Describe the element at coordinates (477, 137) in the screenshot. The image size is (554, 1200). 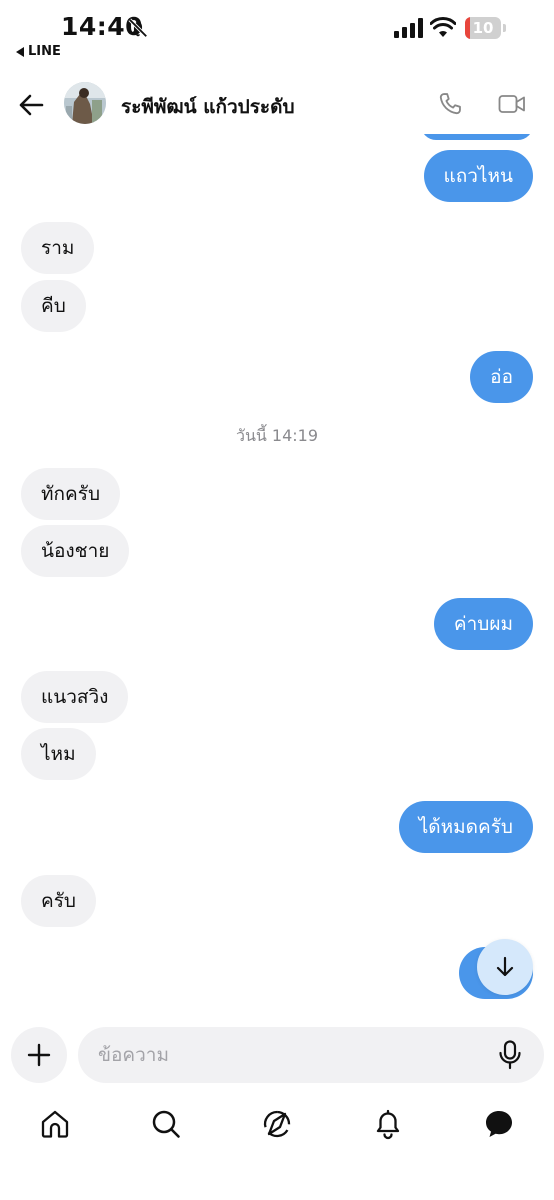
I see `message-bubble-partial` at that location.